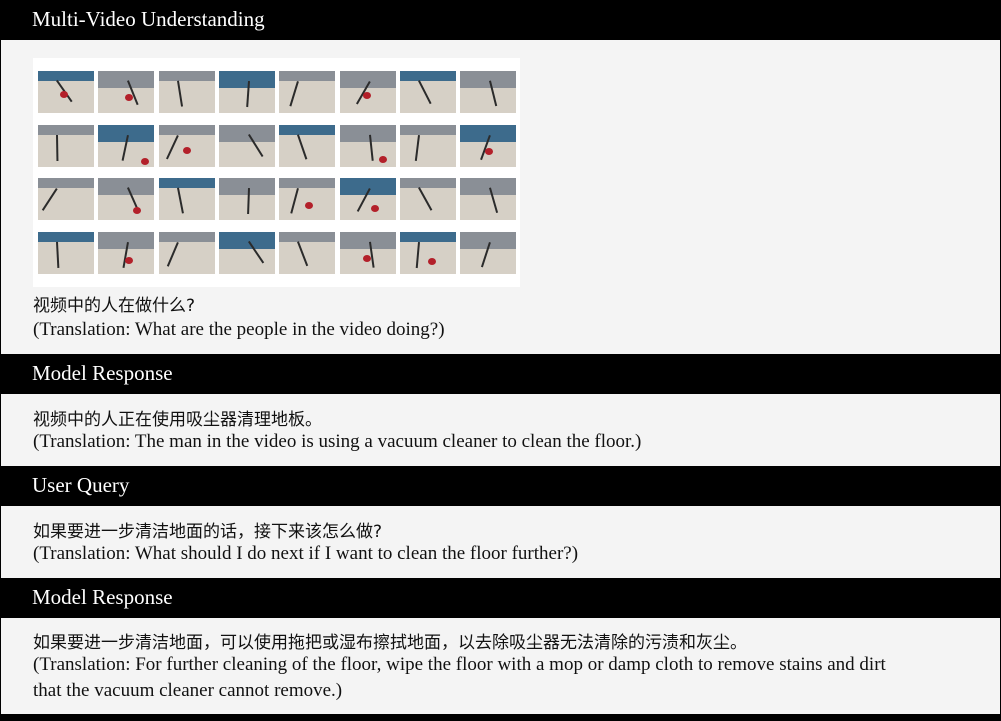  What do you see at coordinates (500, 717) in the screenshot?
I see `panel-bottom-border` at bounding box center [500, 717].